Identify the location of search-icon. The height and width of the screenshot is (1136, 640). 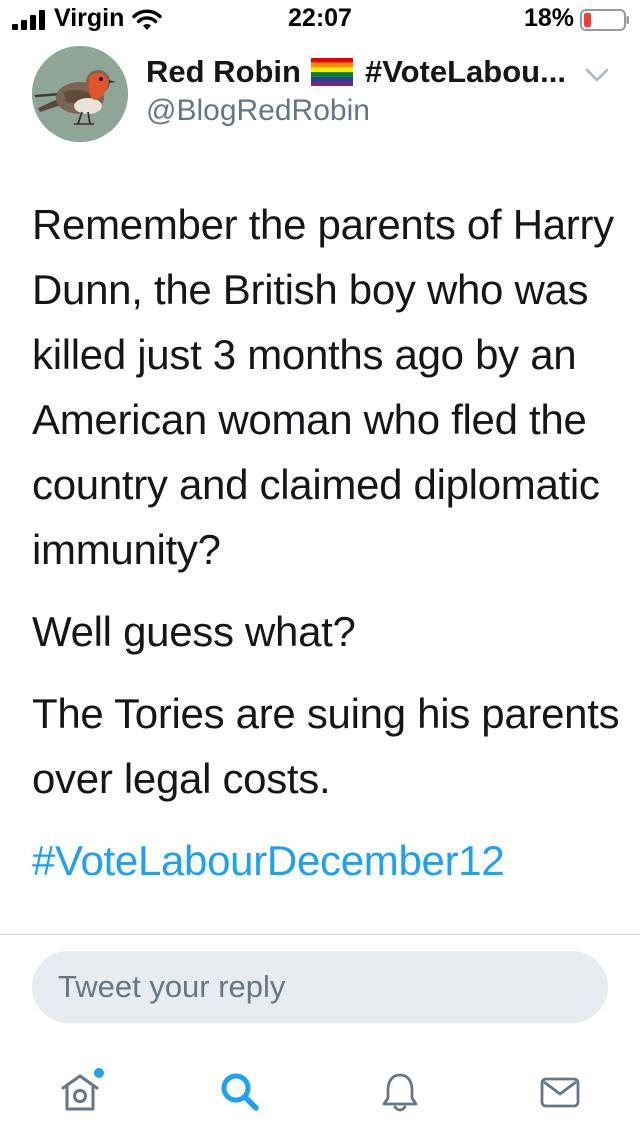
(240, 1092).